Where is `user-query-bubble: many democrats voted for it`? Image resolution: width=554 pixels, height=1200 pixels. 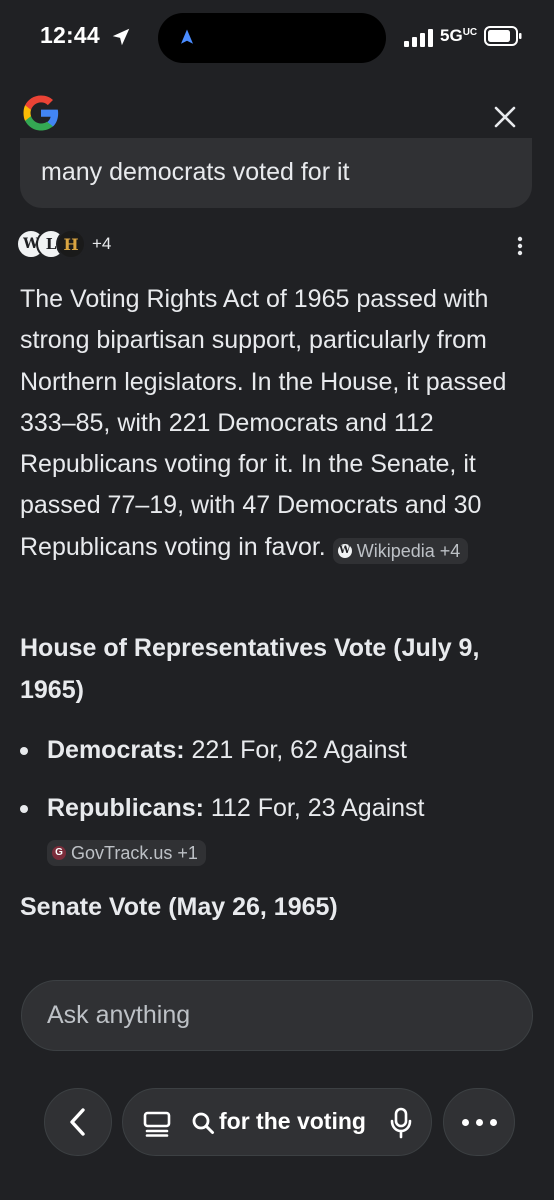
user-query-bubble: many democrats voted for it is located at coordinates (276, 173).